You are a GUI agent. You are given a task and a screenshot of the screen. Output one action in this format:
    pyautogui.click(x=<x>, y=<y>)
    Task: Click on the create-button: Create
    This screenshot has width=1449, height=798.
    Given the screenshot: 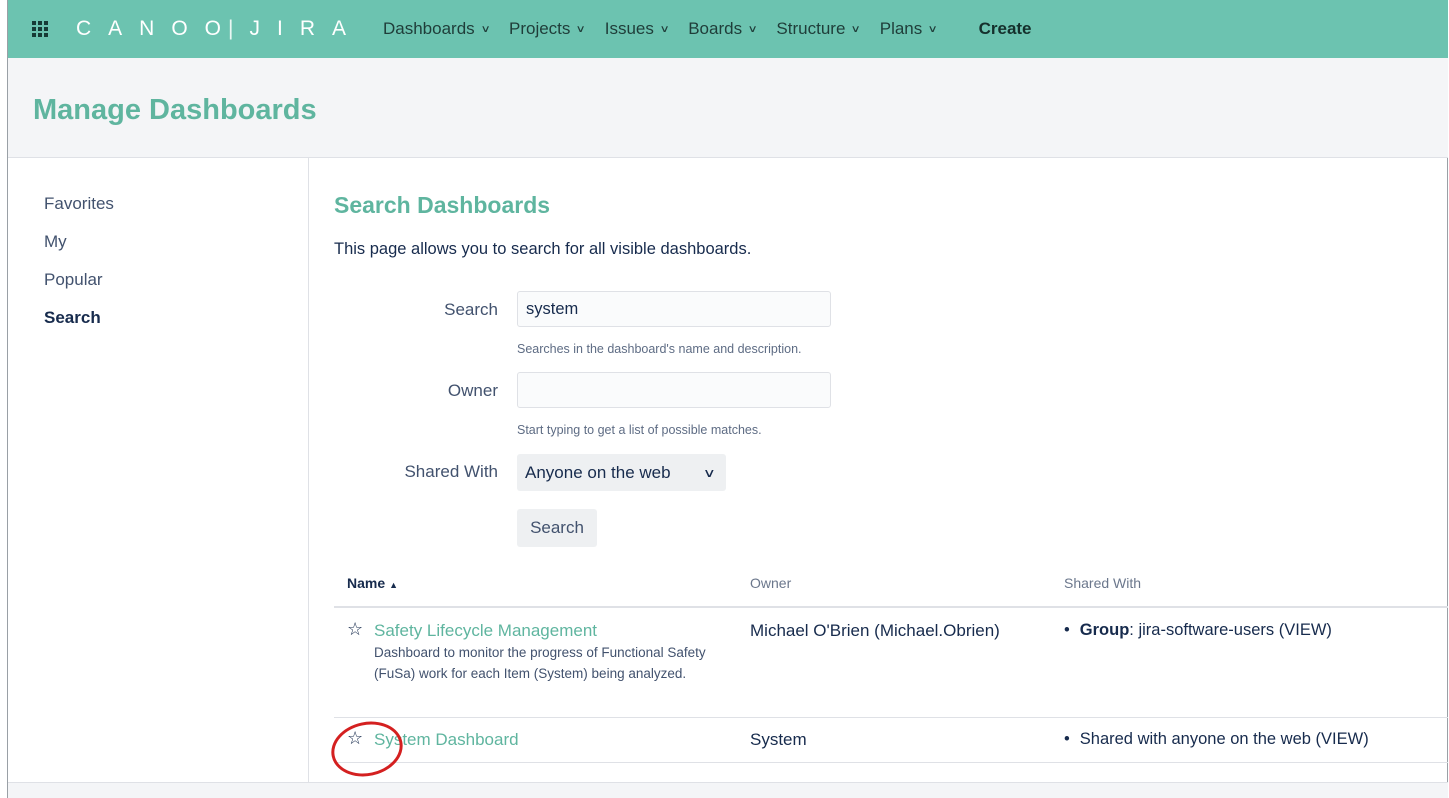 What is the action you would take?
    pyautogui.click(x=1005, y=29)
    